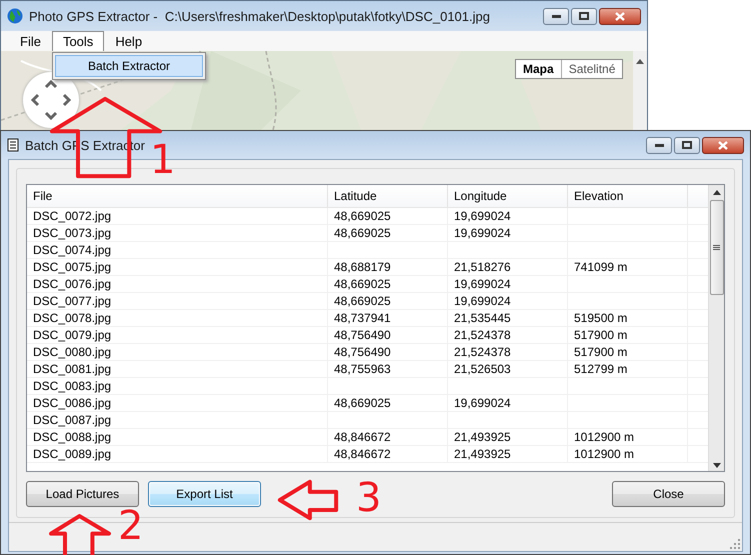  What do you see at coordinates (591, 69) in the screenshot?
I see `map-type-tab: Satelitné` at bounding box center [591, 69].